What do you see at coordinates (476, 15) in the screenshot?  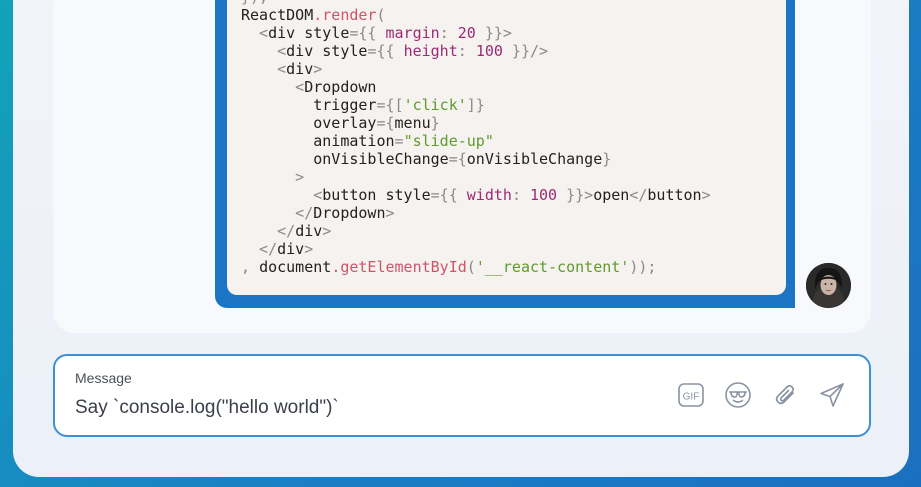 I see `code-line: ReactDOM.render(` at bounding box center [476, 15].